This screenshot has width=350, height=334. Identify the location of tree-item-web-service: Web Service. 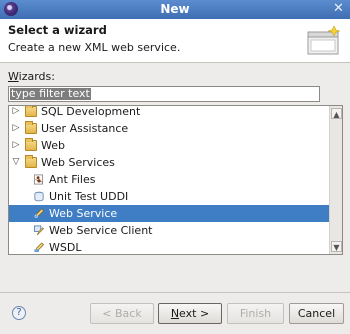
(169, 213).